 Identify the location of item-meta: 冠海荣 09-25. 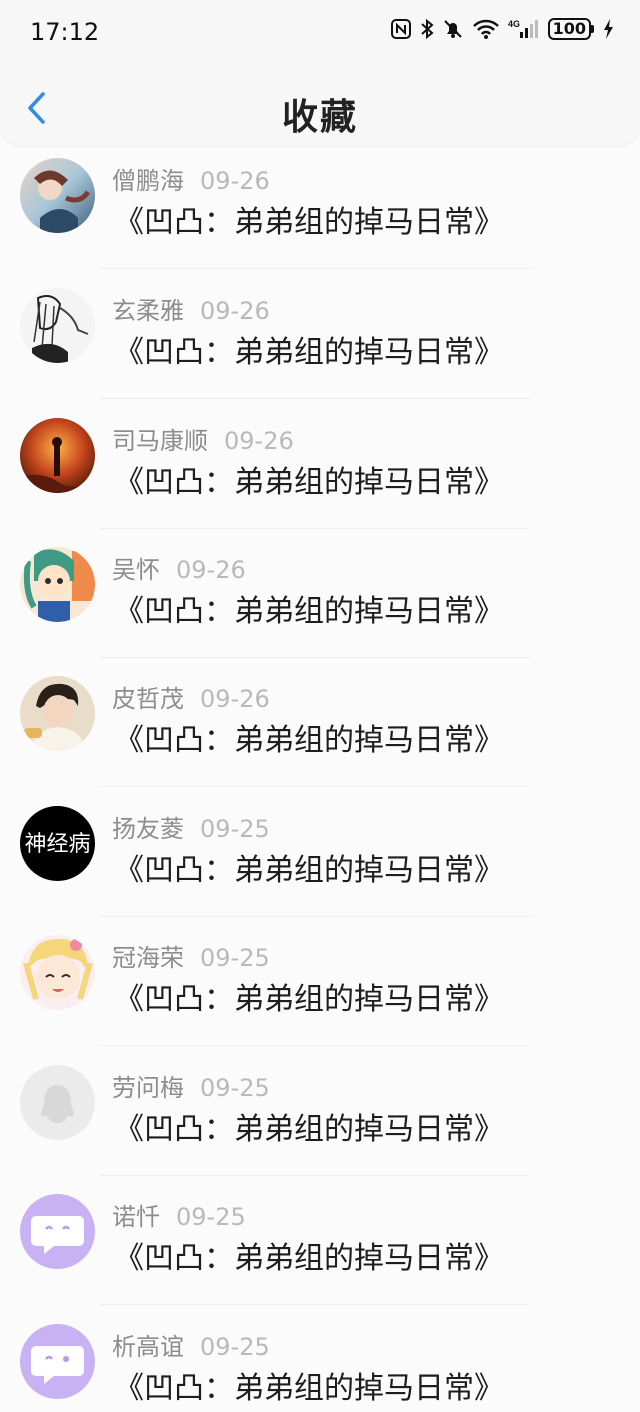
(191, 958).